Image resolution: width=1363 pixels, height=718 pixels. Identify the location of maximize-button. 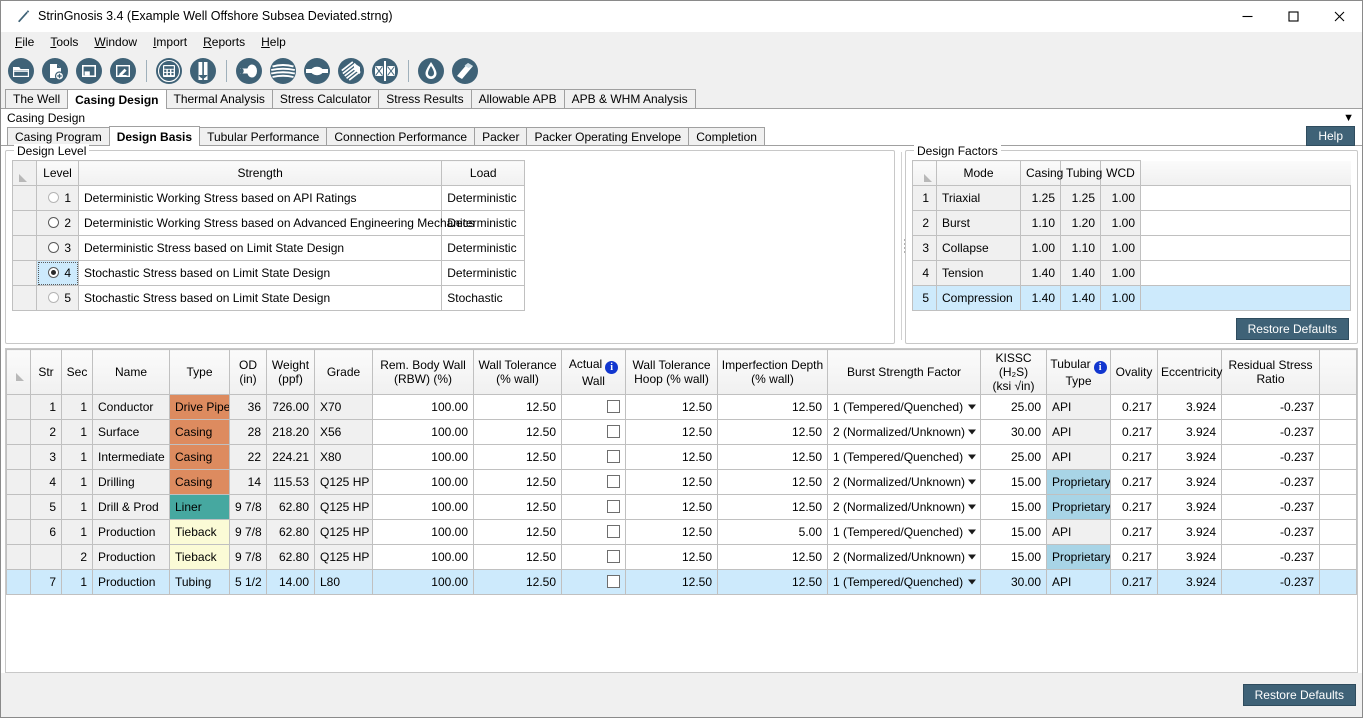
(1293, 16).